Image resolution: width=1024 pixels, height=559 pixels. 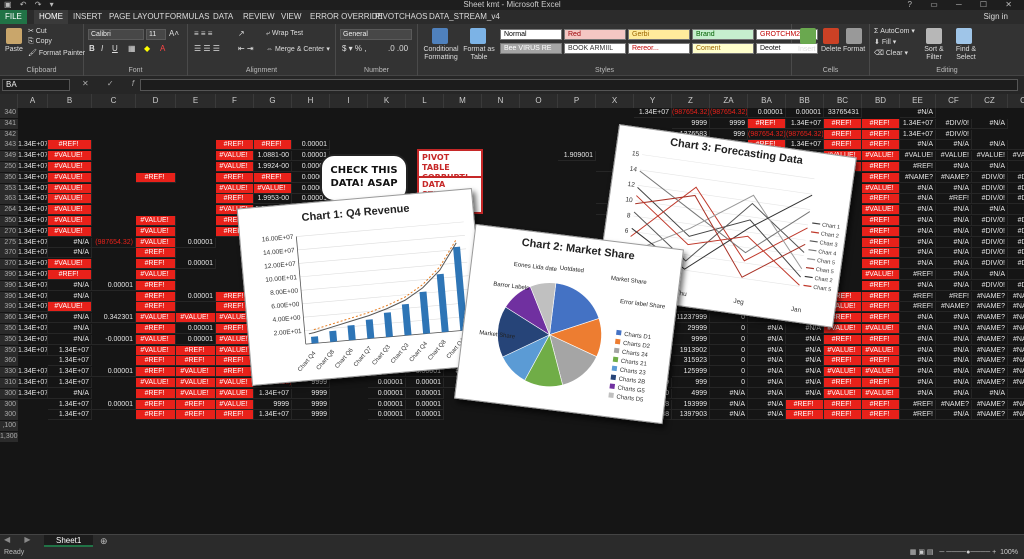 I want to click on format-cells-icon, so click(x=854, y=36).